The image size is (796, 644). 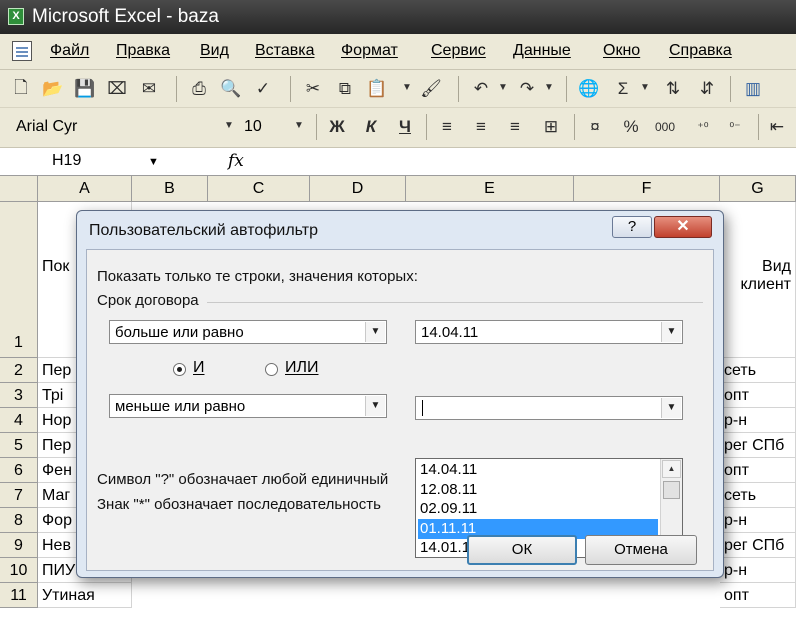 What do you see at coordinates (19, 545) in the screenshot?
I see `row-header: 9` at bounding box center [19, 545].